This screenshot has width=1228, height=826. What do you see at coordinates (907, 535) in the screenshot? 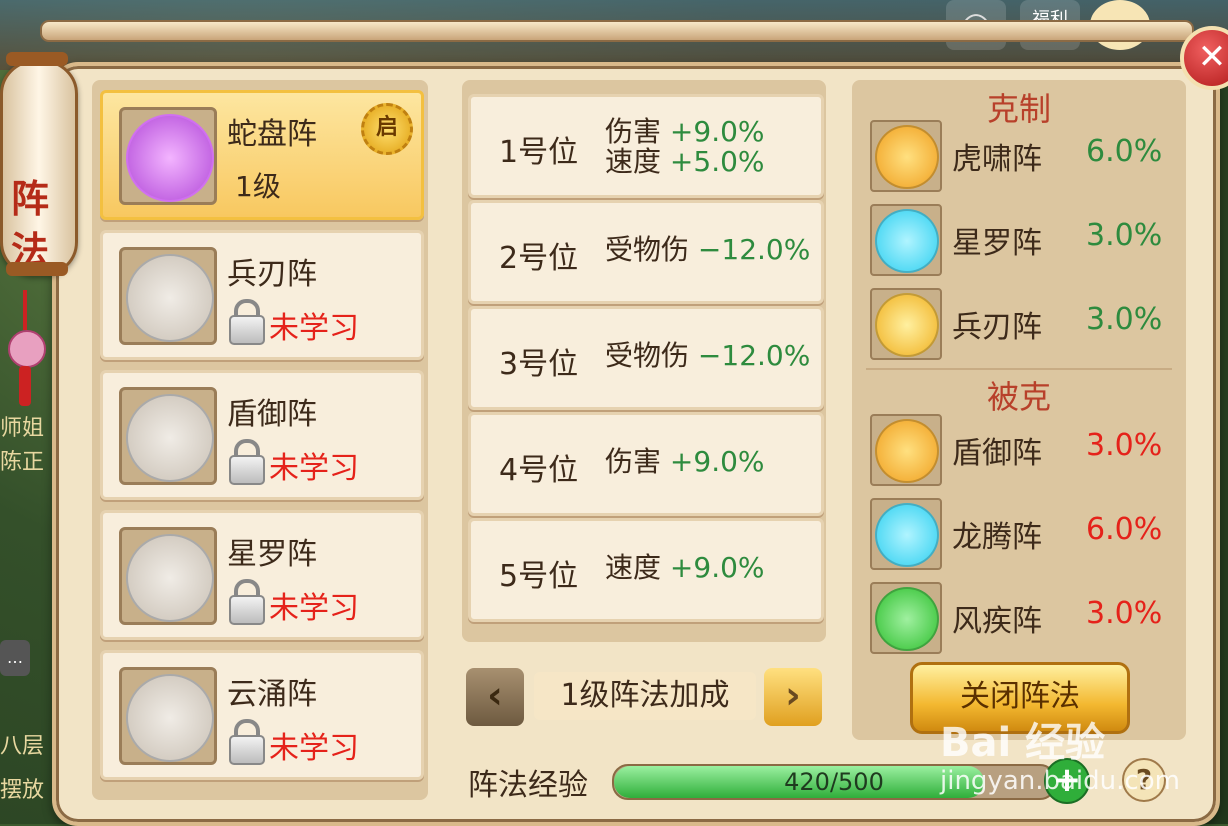
I see `dragon-formation-icon` at bounding box center [907, 535].